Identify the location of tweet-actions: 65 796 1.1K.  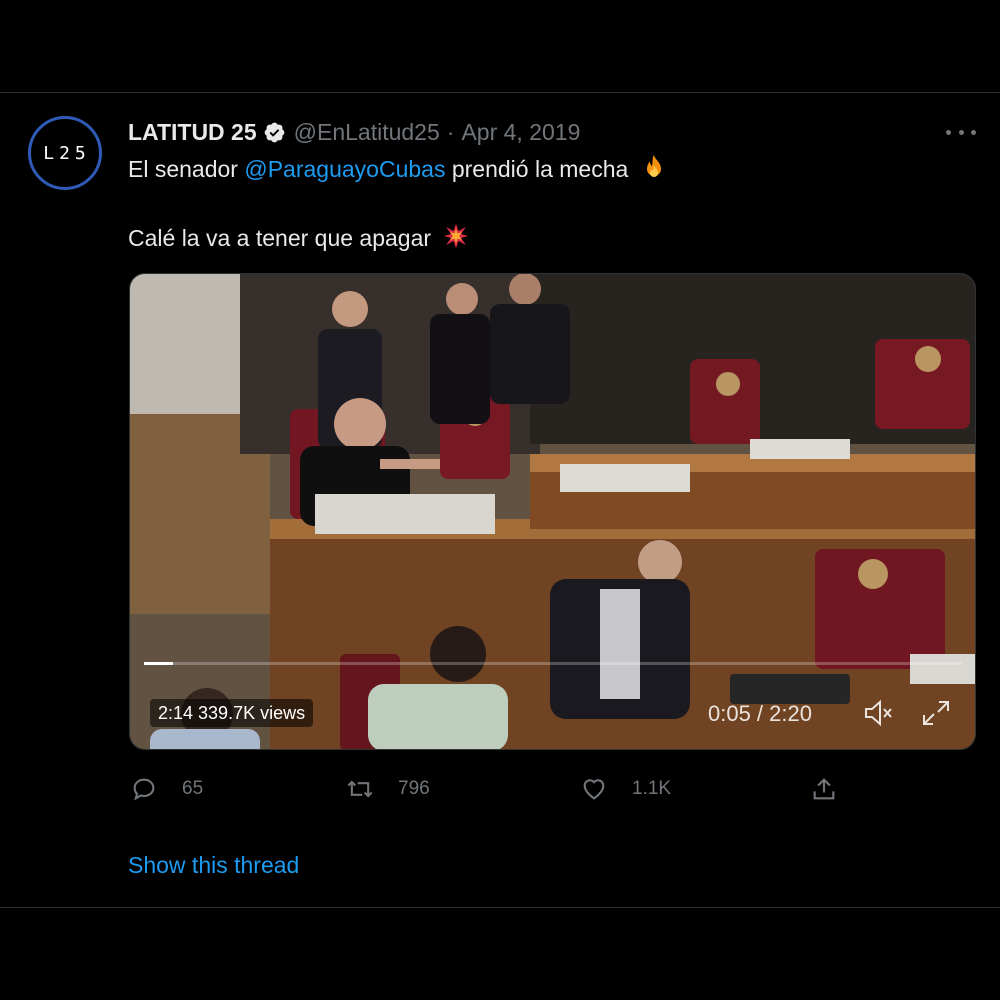
(500, 789).